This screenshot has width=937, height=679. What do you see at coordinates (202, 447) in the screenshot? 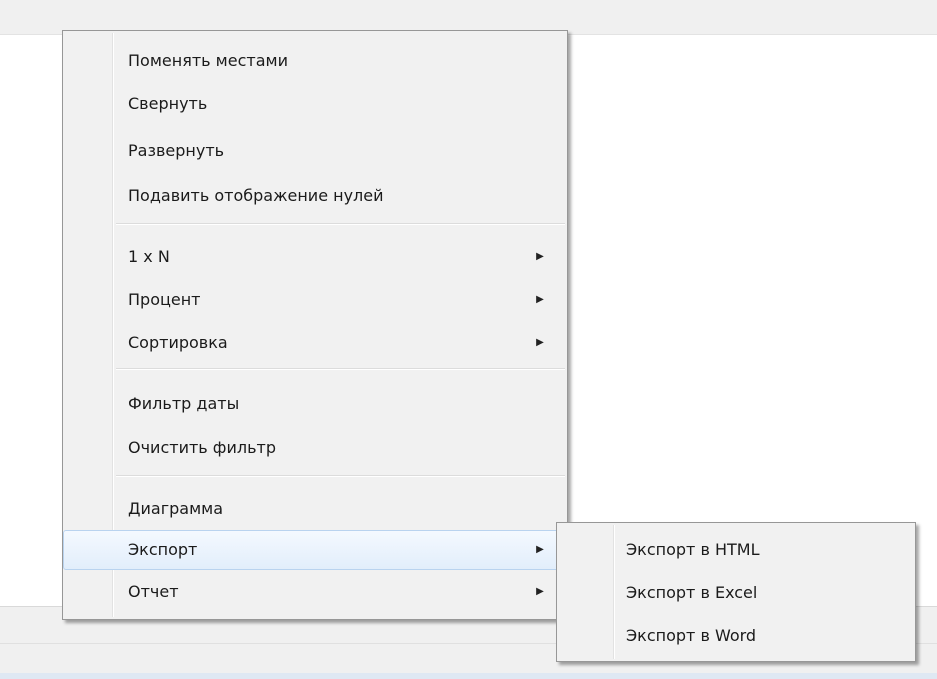
I see `menu-item-label: Очистить фильтр` at bounding box center [202, 447].